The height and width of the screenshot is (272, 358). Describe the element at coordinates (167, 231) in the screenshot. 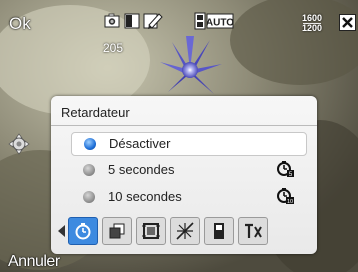

I see `settings-tab-strip` at that location.